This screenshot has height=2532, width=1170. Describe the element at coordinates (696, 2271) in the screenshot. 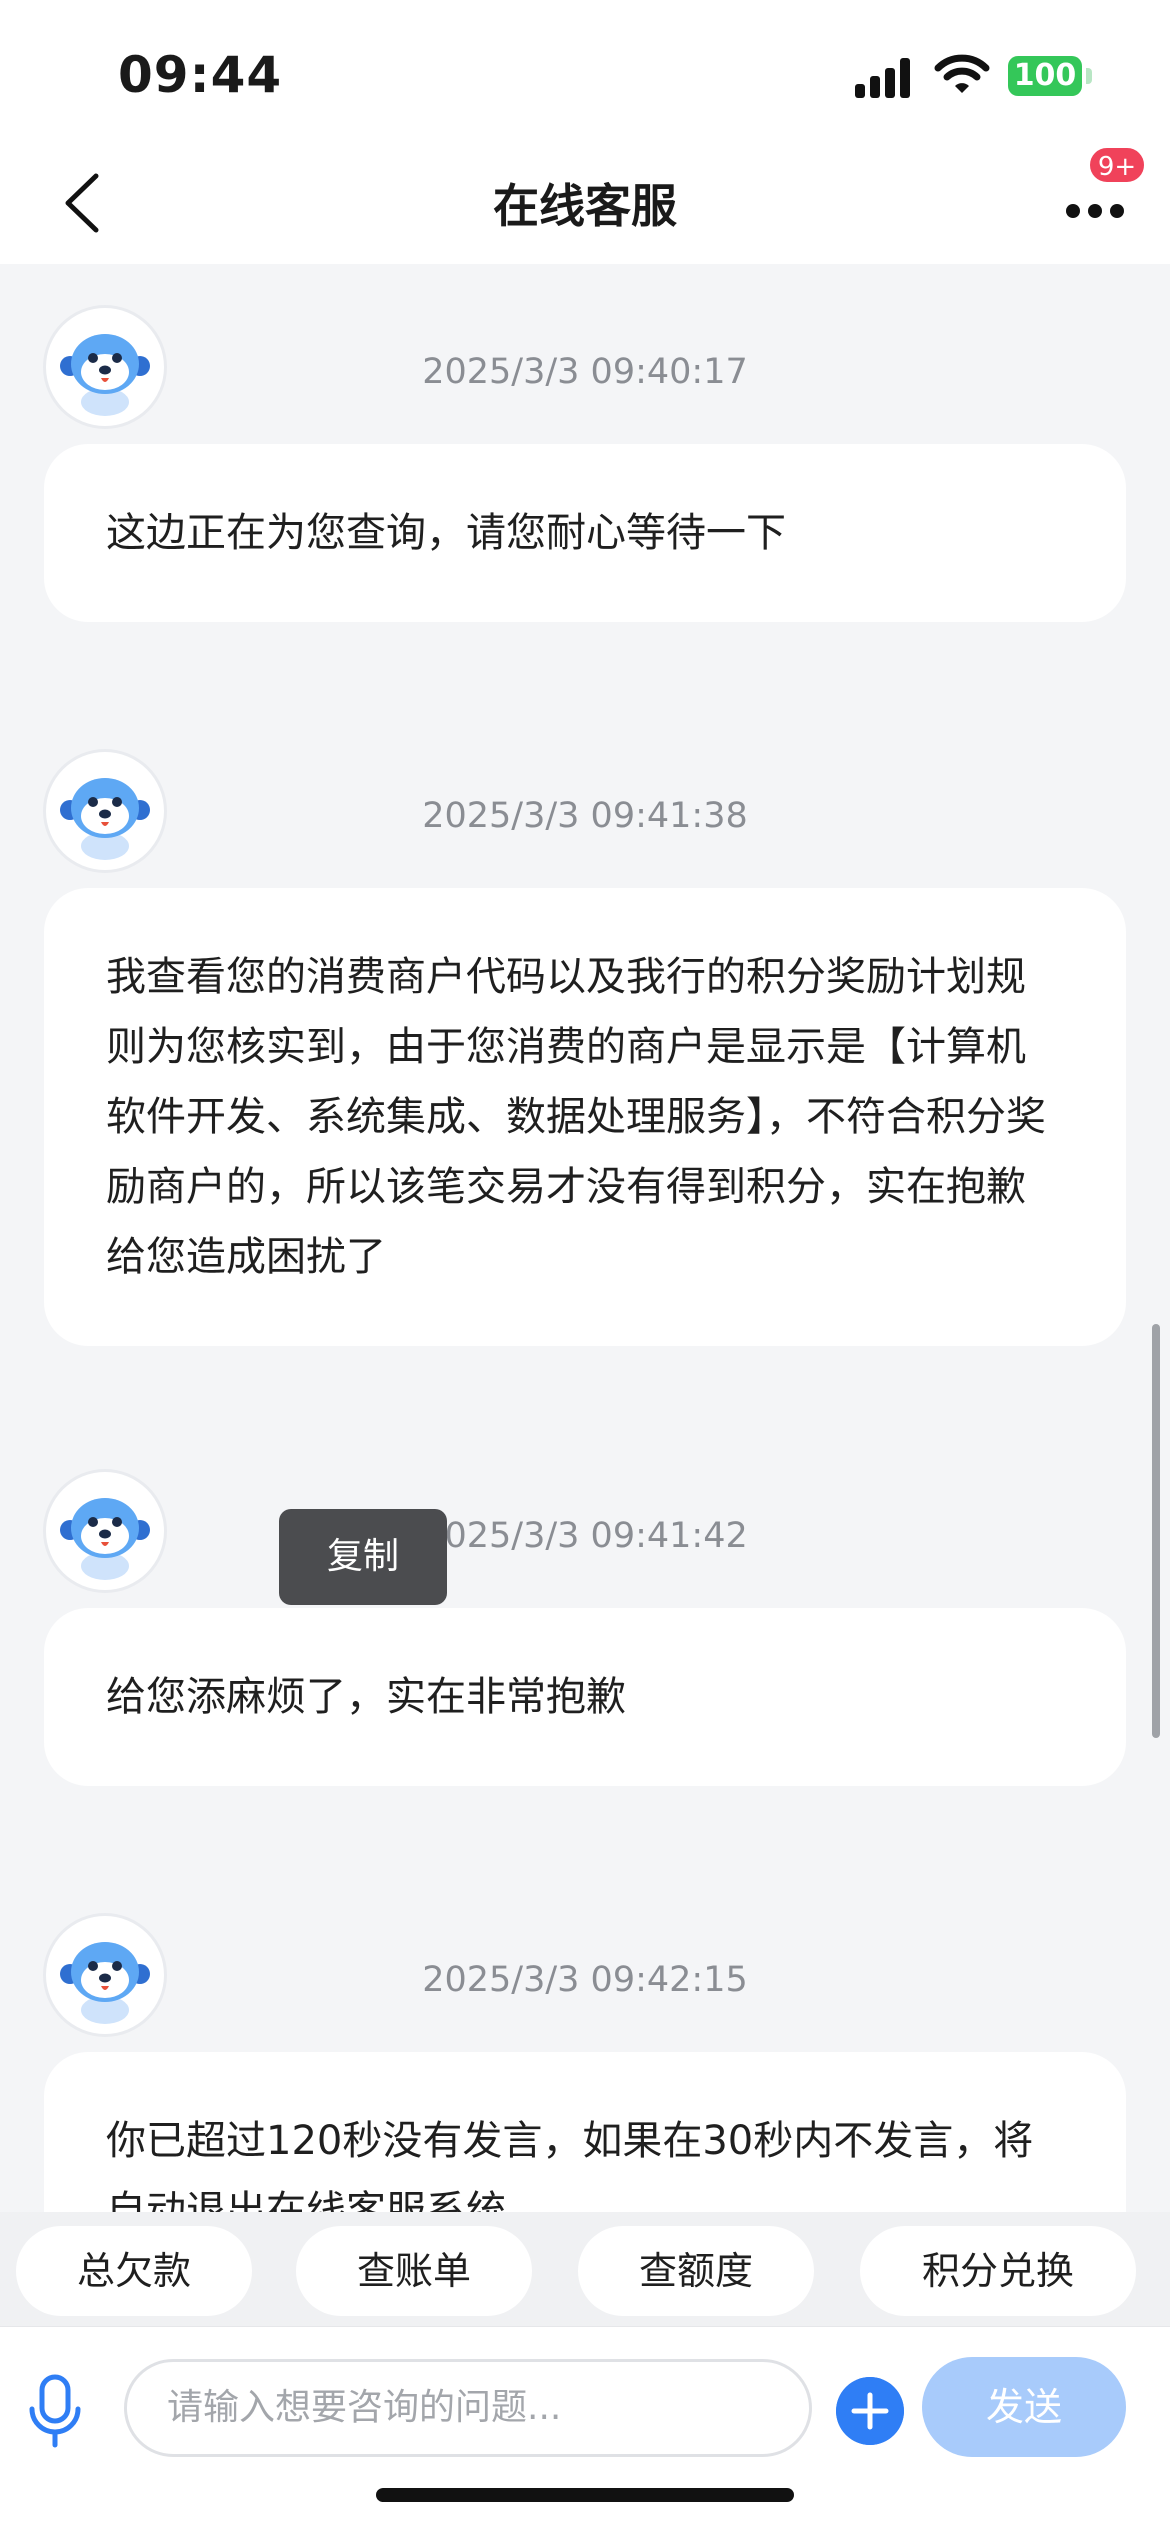

I see `quick-action-limit: 查额度` at that location.